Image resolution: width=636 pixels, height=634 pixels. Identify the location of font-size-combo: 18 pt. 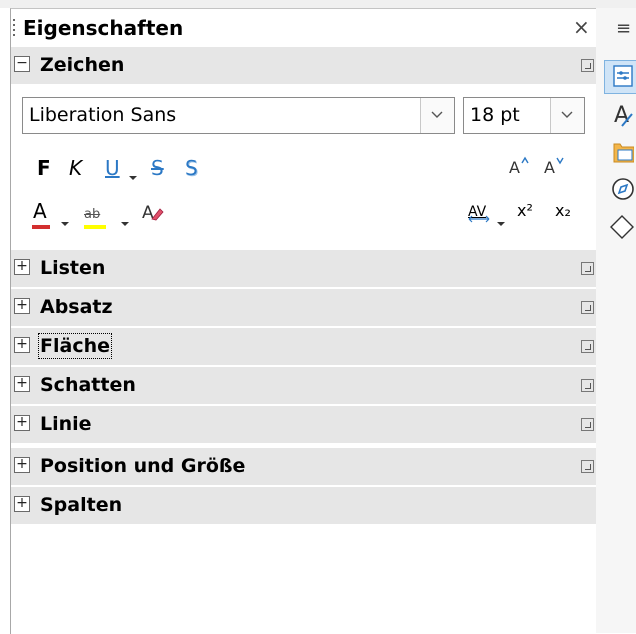
(524, 115).